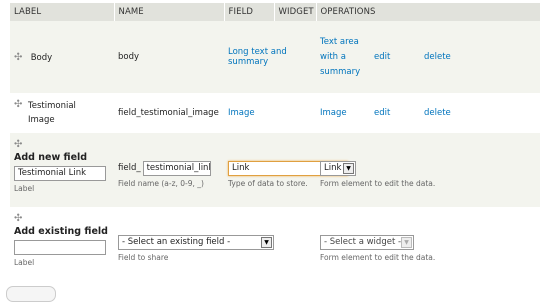 This screenshot has width=540, height=302. What do you see at coordinates (169, 12) in the screenshot?
I see `column-header-name: NAME` at bounding box center [169, 12].